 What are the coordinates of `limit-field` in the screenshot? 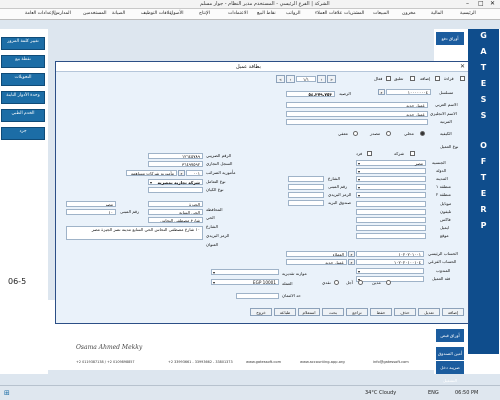 It's located at (257, 296).